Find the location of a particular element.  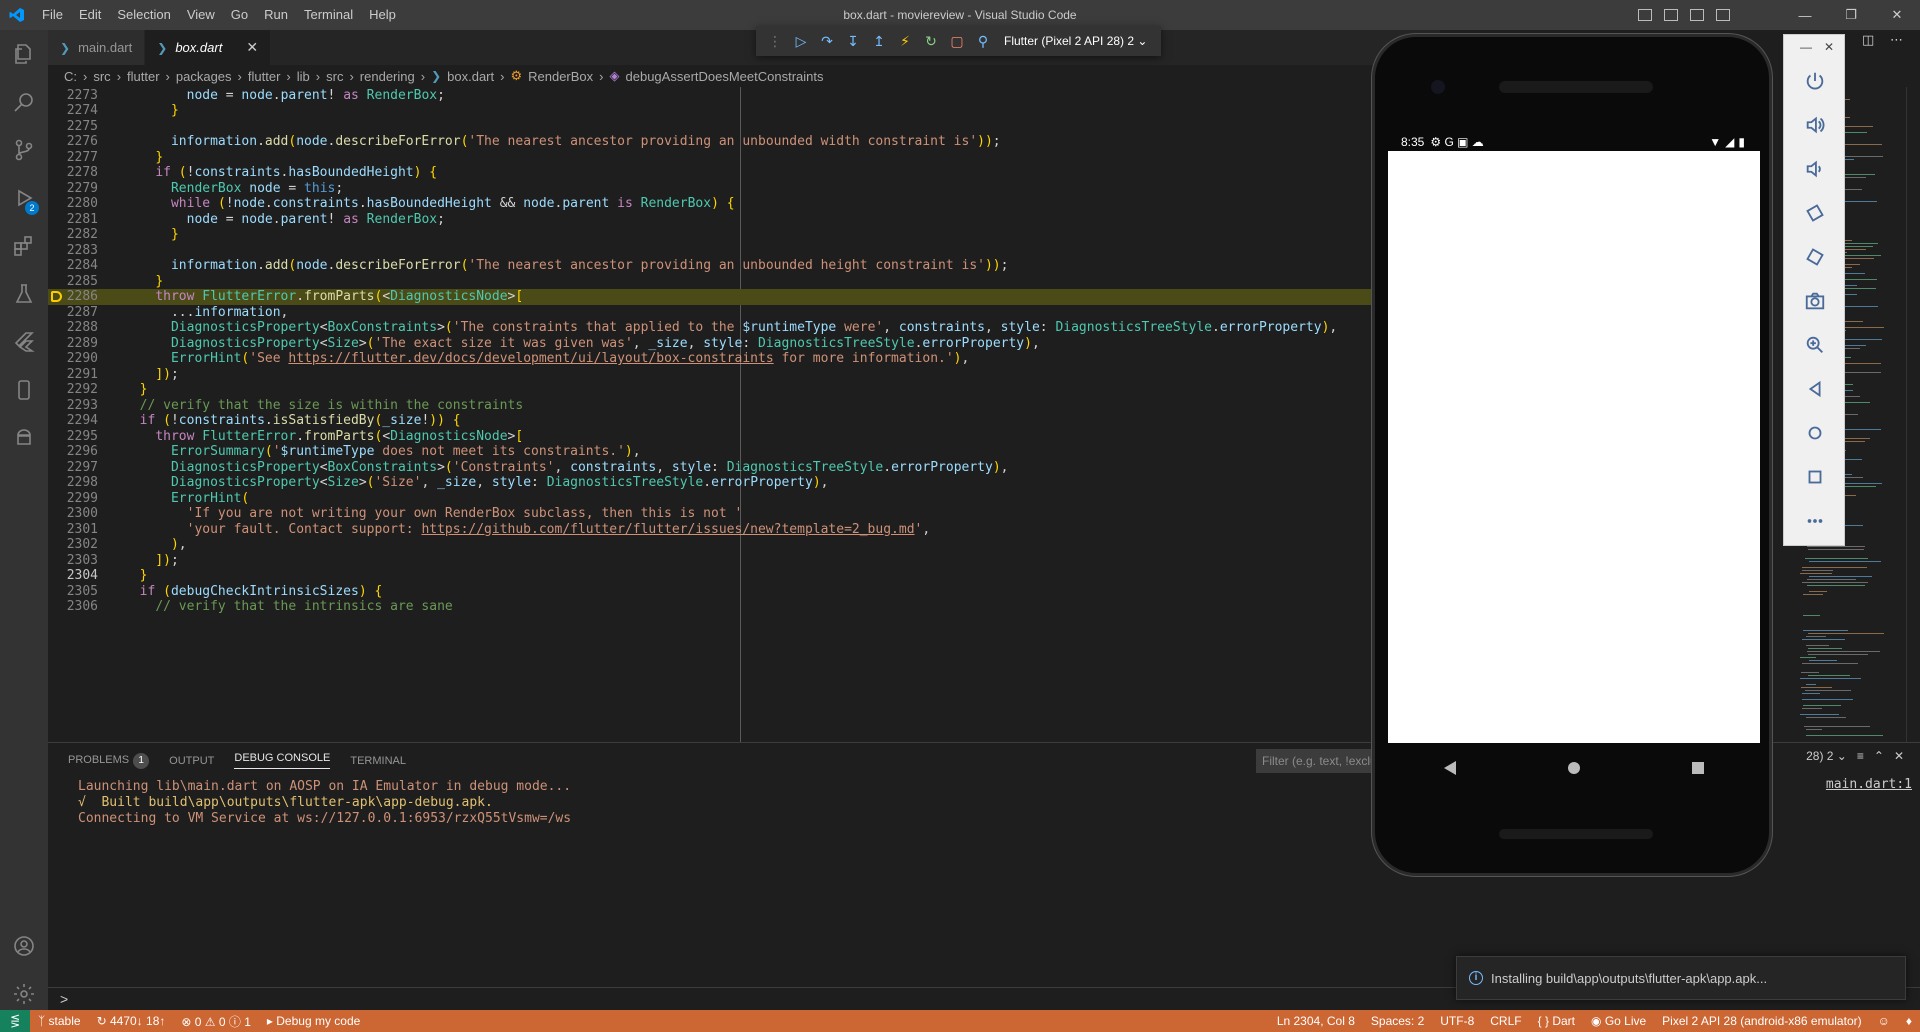

cursor-position: Ln 2304, Col 8 is located at coordinates (1316, 1021).